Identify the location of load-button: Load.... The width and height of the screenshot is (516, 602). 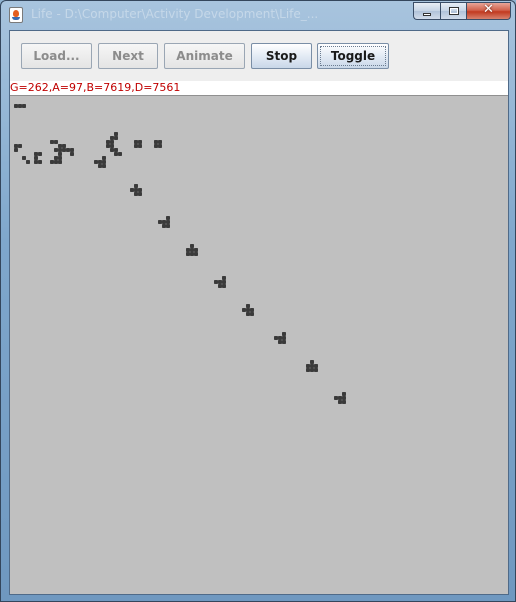
(56, 56).